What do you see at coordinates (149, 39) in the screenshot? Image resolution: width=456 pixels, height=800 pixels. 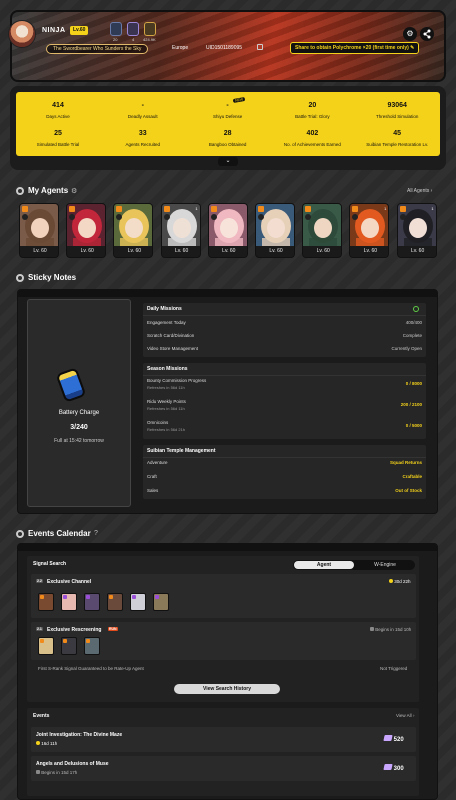 I see `medal-count: 424.9K` at bounding box center [149, 39].